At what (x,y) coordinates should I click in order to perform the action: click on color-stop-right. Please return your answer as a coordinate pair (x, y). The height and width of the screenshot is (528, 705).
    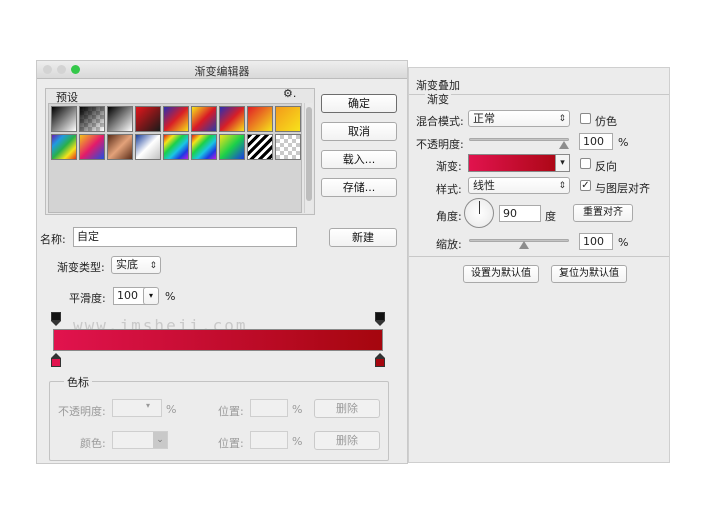
    Looking at the image, I should click on (380, 360).